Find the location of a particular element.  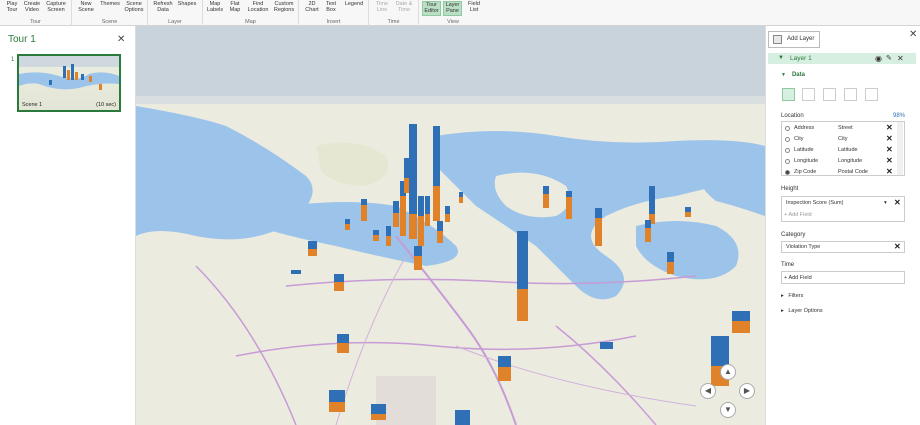

location-confidence: 98% is located at coordinates (899, 116).